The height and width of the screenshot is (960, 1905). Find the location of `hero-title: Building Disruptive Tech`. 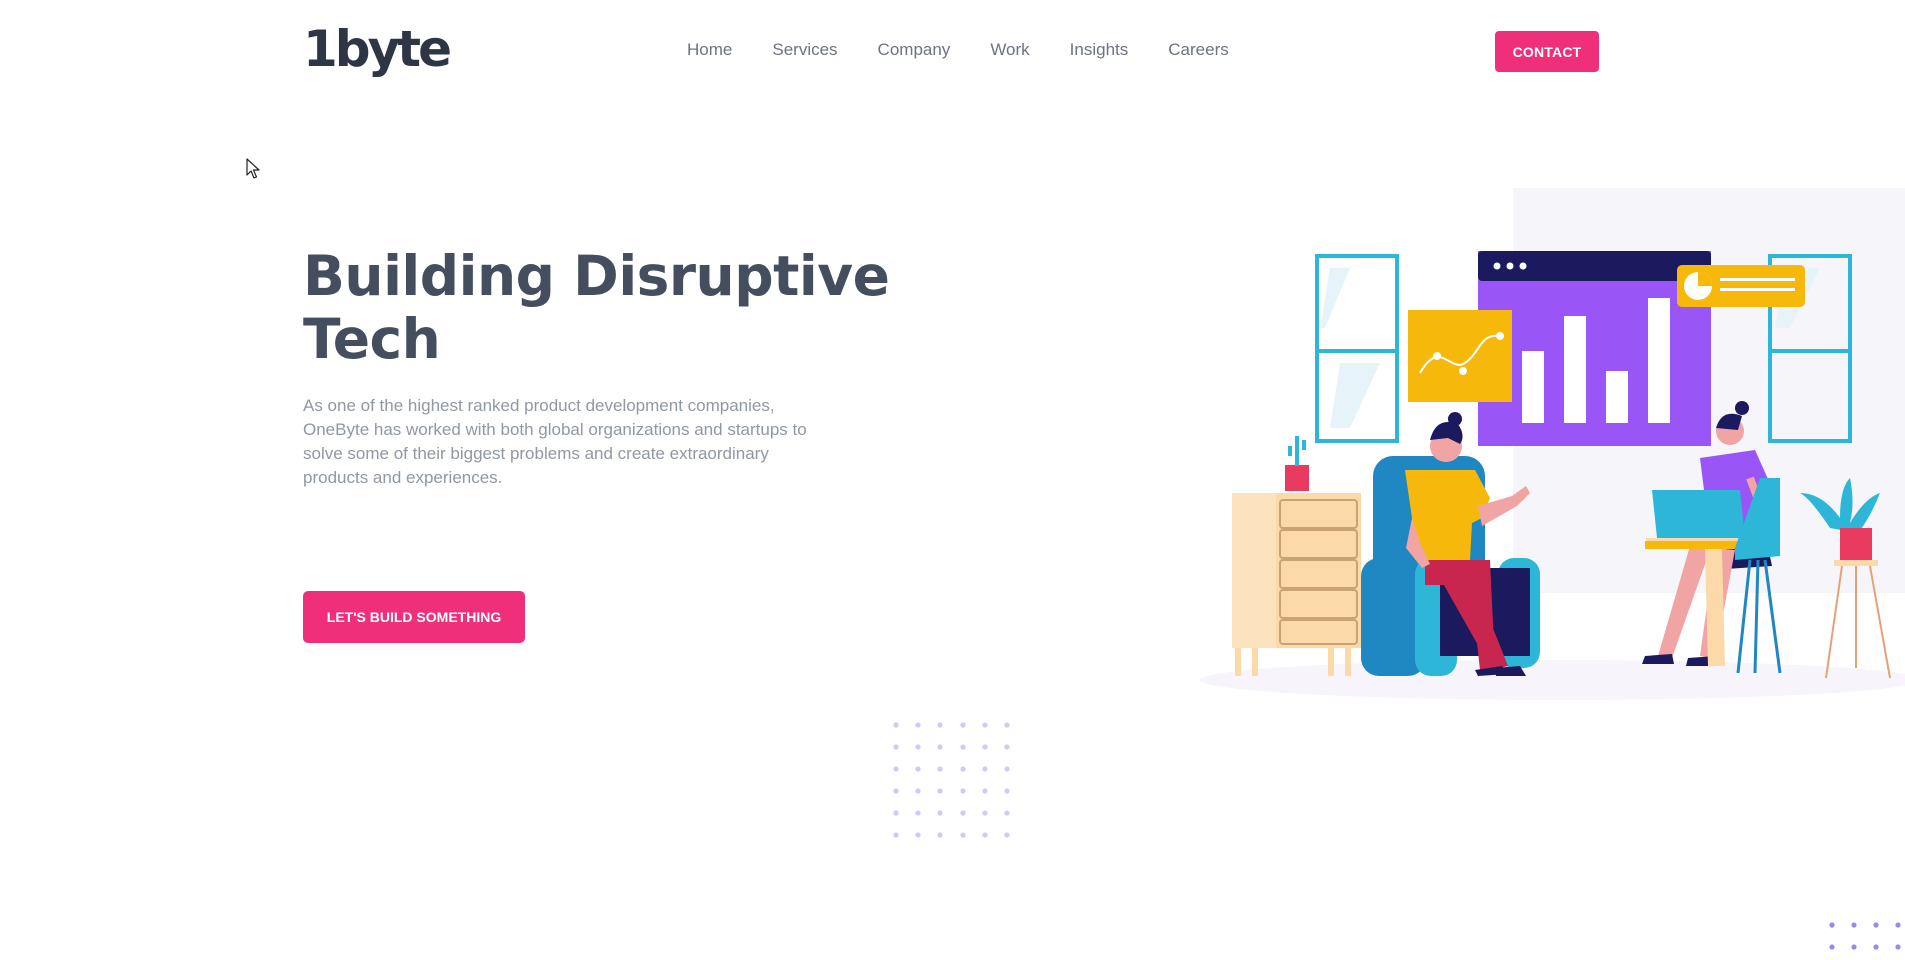

hero-title: Building Disruptive Tech is located at coordinates (603, 308).